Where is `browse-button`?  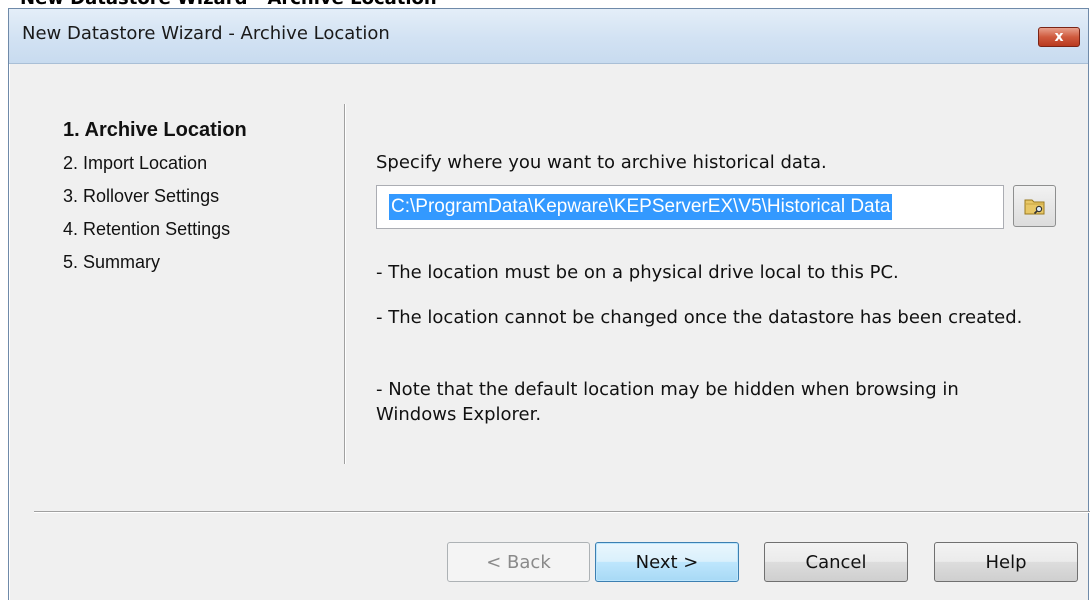
browse-button is located at coordinates (1034, 206).